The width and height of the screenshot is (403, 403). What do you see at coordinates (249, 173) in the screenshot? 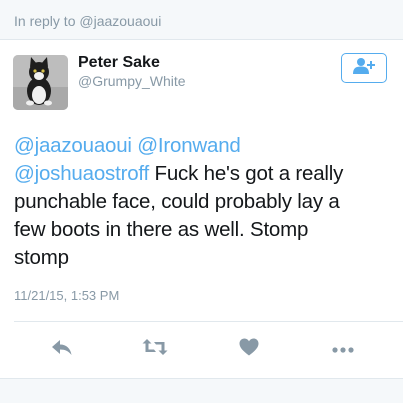
I see `tweet-body-text: Fuck he's got a really` at bounding box center [249, 173].